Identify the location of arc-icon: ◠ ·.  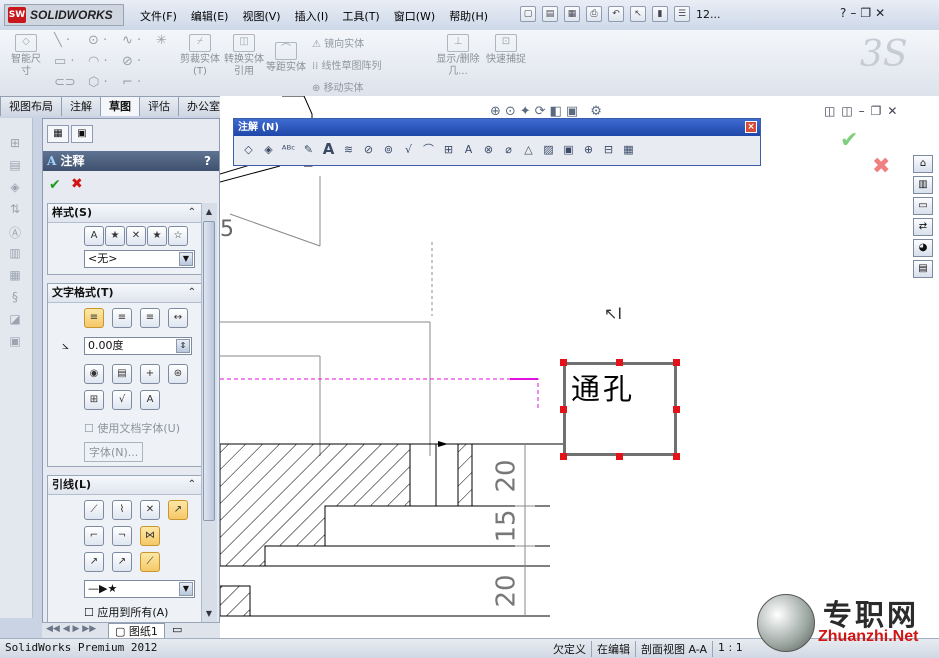
(98, 61).